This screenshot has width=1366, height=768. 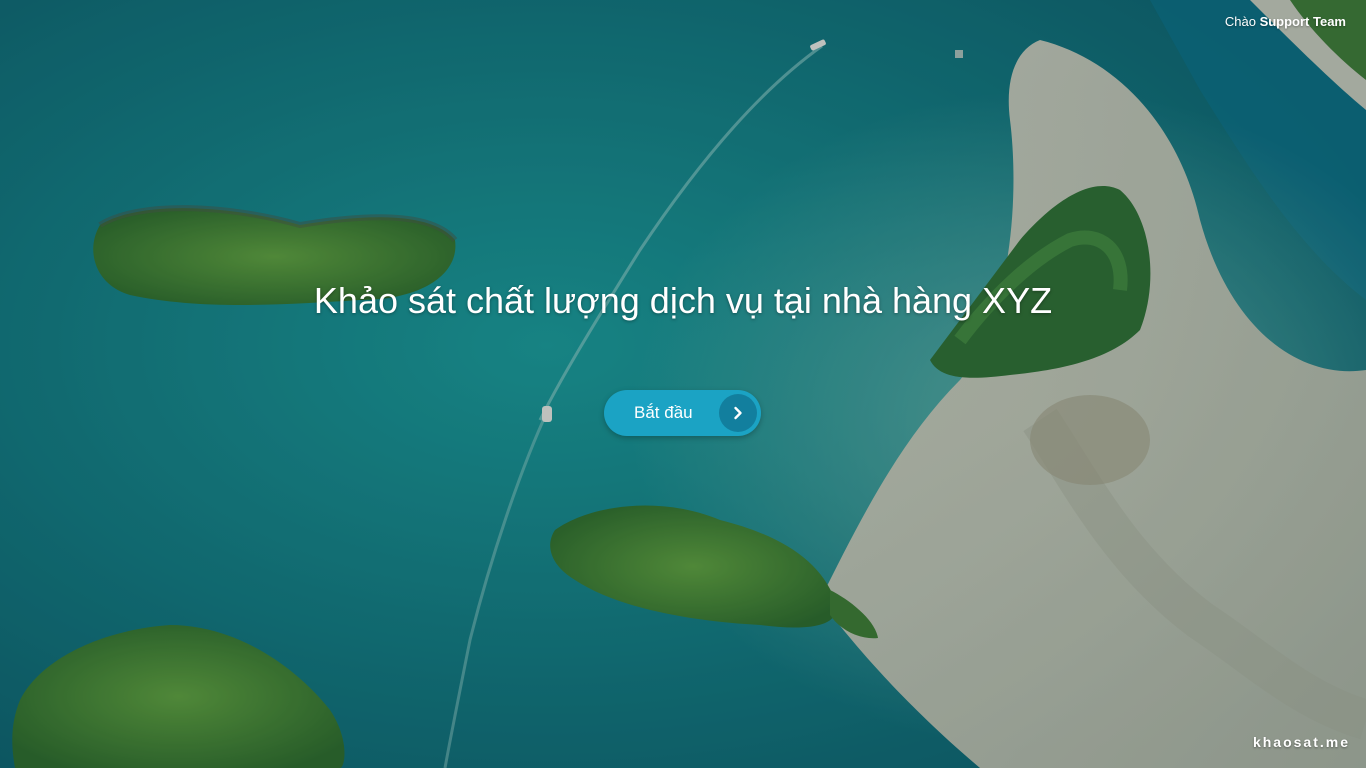 I want to click on user-greeting: Chào Support Team, so click(x=1285, y=21).